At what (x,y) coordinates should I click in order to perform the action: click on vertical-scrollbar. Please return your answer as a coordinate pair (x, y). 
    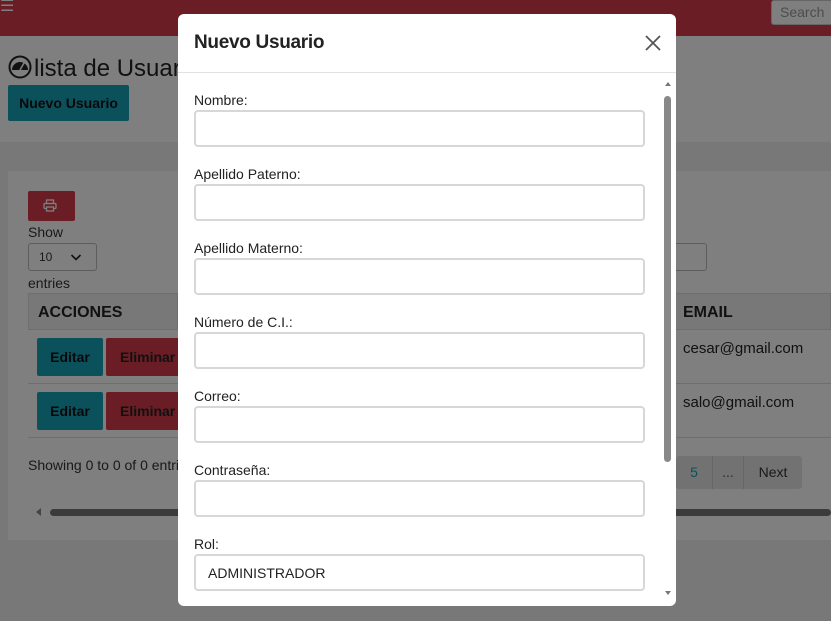
    Looking at the image, I should click on (667, 279).